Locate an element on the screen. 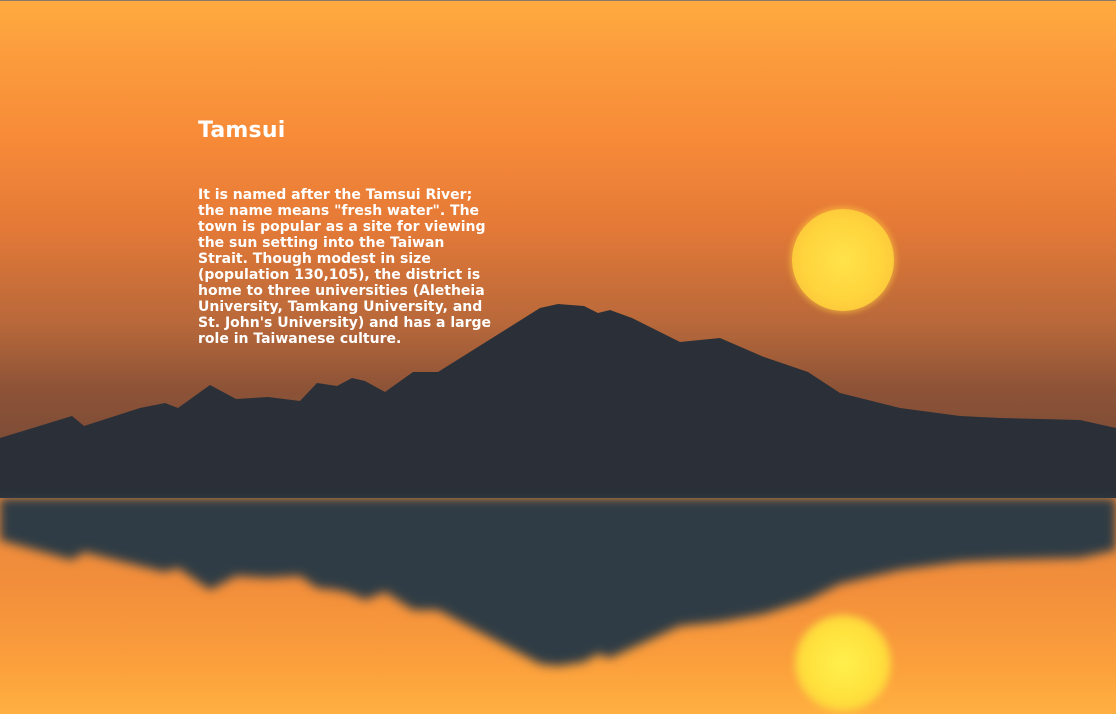 This screenshot has width=1116, height=714. sun-reflection is located at coordinates (843, 663).